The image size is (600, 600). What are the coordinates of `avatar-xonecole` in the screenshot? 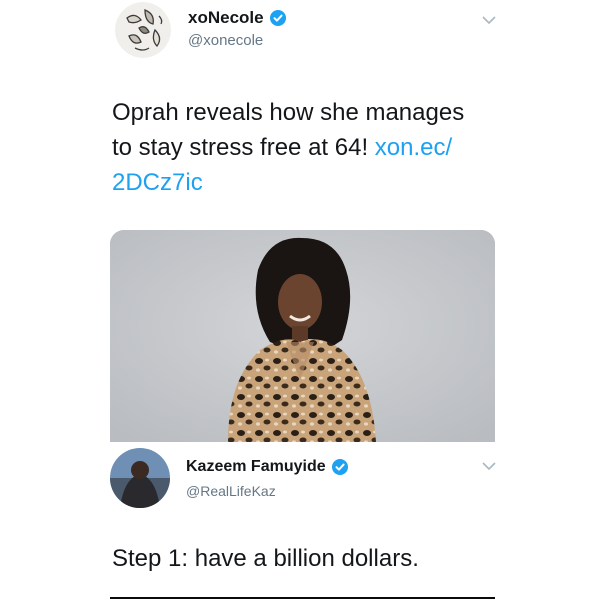 It's located at (143, 30).